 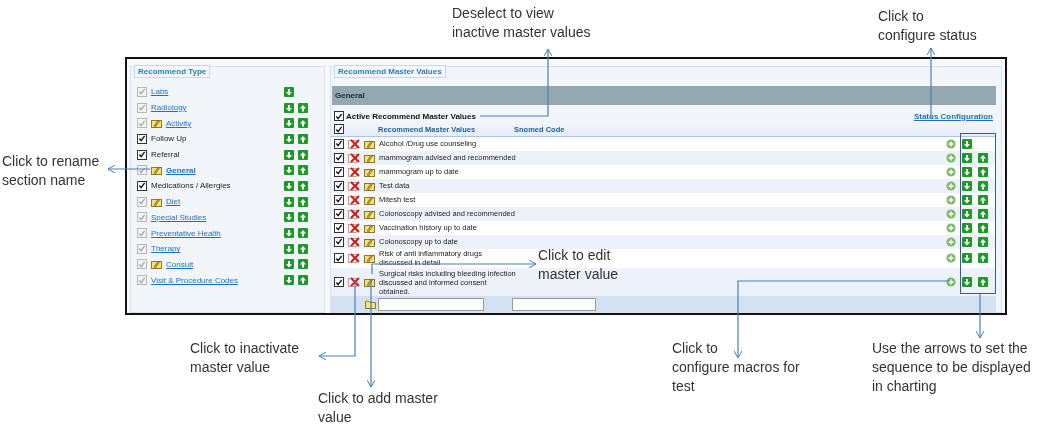 What do you see at coordinates (927, 26) in the screenshot?
I see `annotation-text: Click to configure status` at bounding box center [927, 26].